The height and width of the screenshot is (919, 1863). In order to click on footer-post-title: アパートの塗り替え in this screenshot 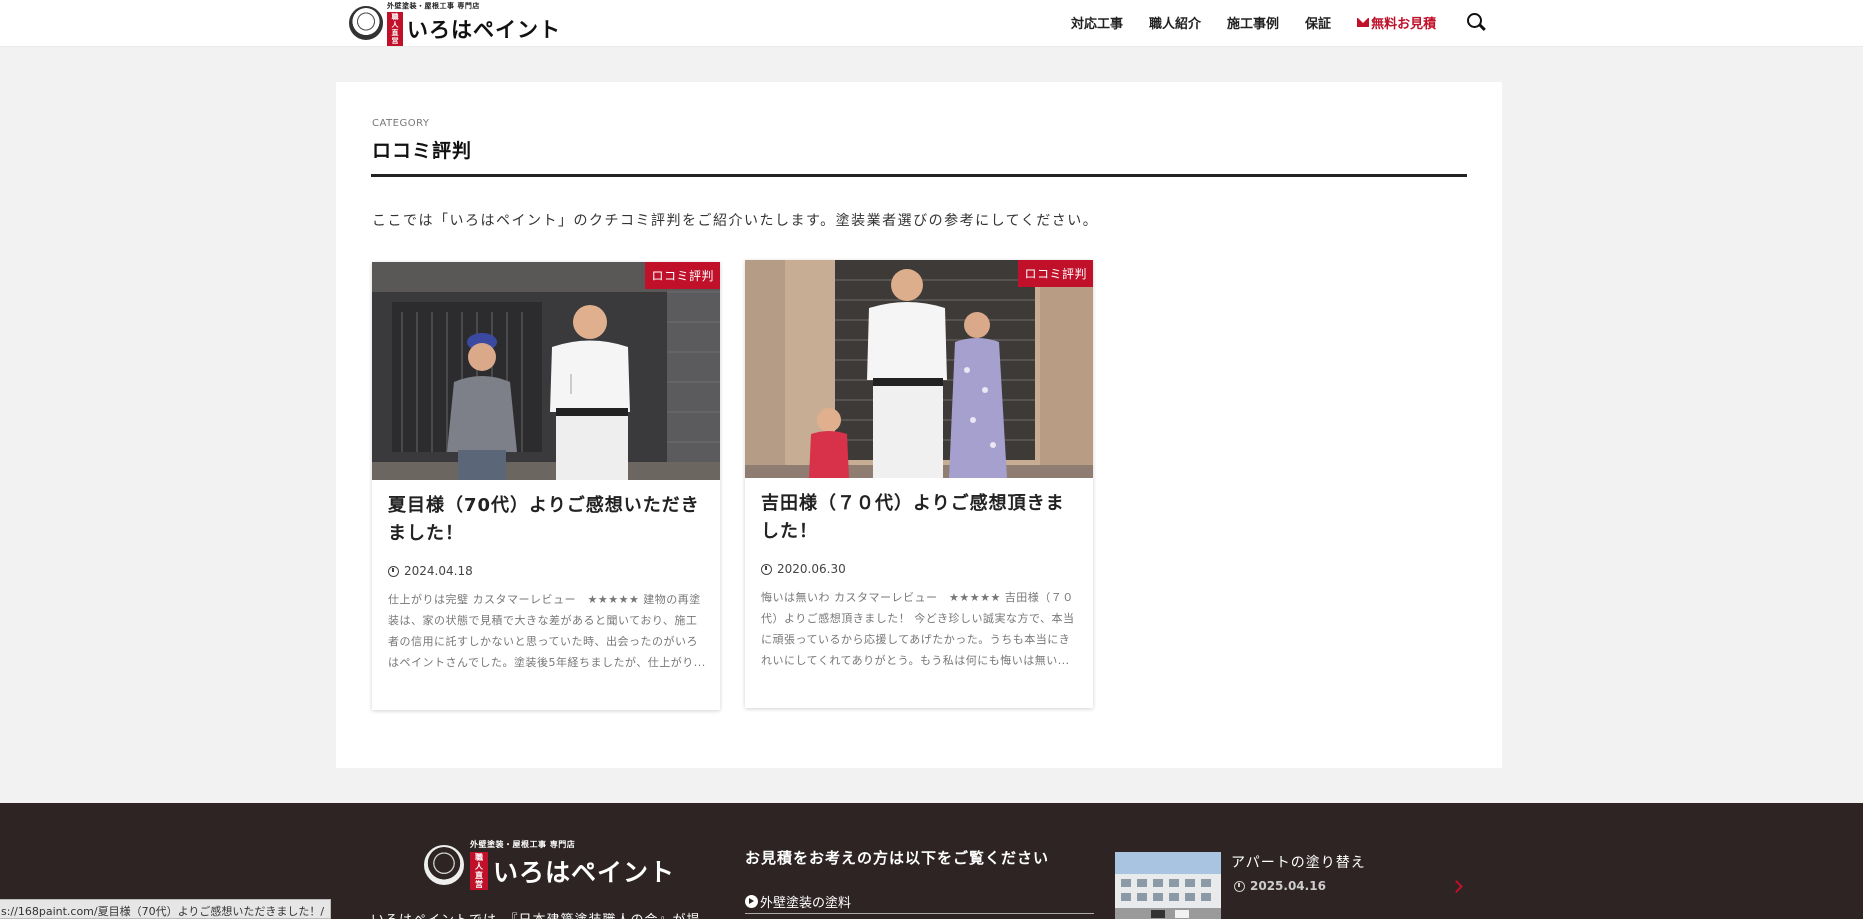, I will do `click(1298, 862)`.